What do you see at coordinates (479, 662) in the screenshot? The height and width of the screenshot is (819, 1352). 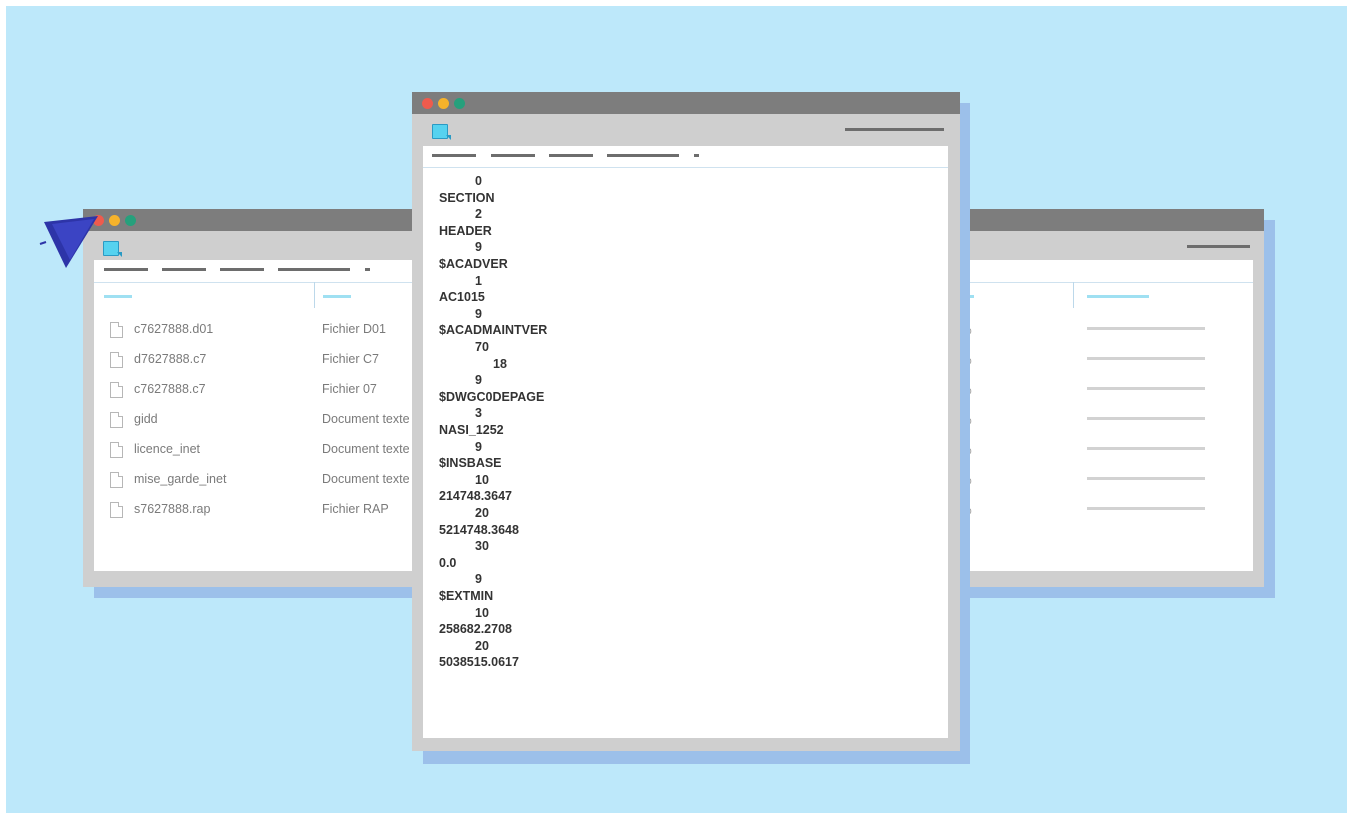 I see `code-line: 5038515.0617` at bounding box center [479, 662].